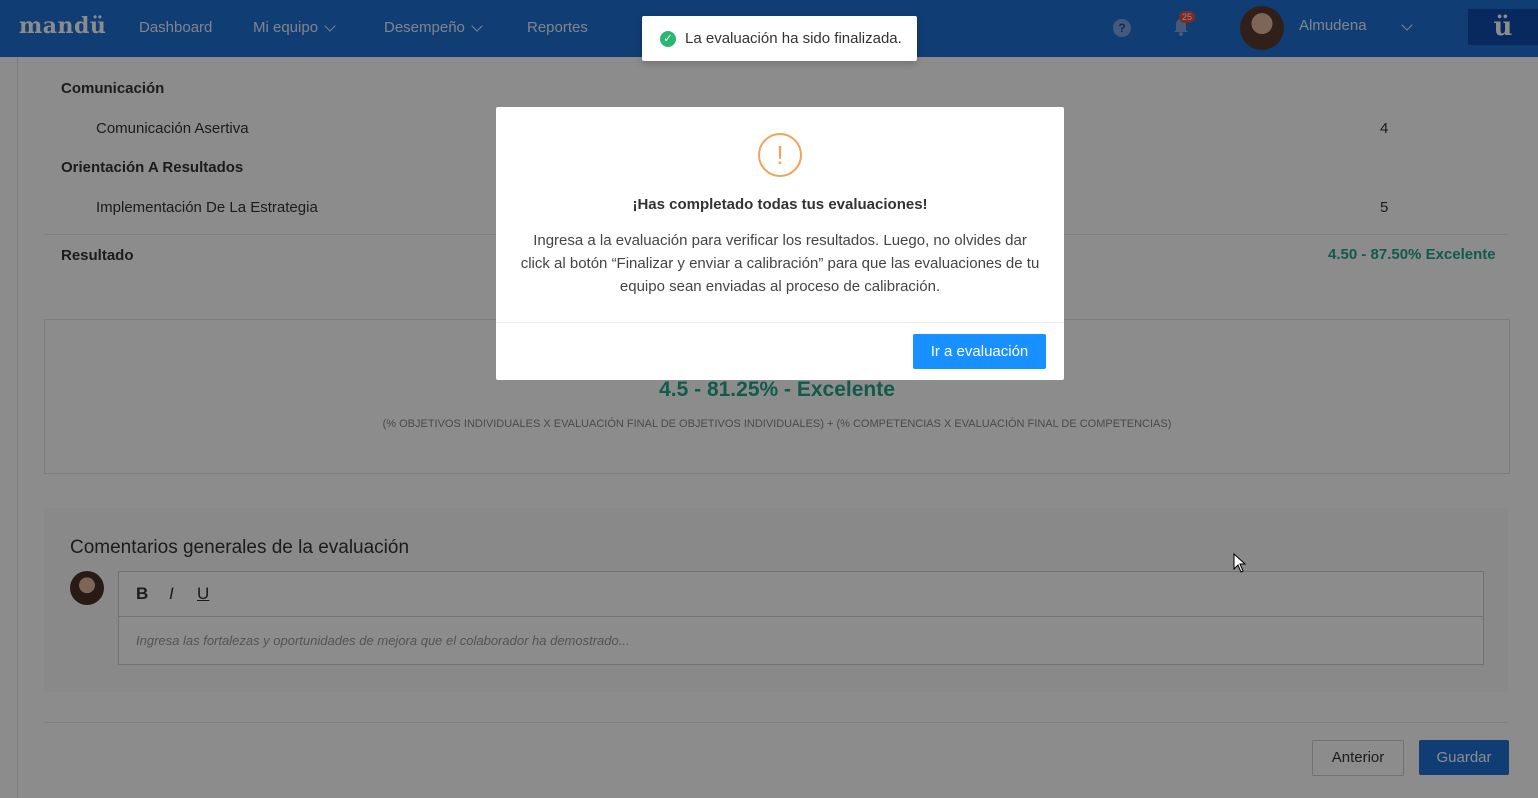  I want to click on toast-message: La evaluación ha sido finalizada., so click(793, 38).